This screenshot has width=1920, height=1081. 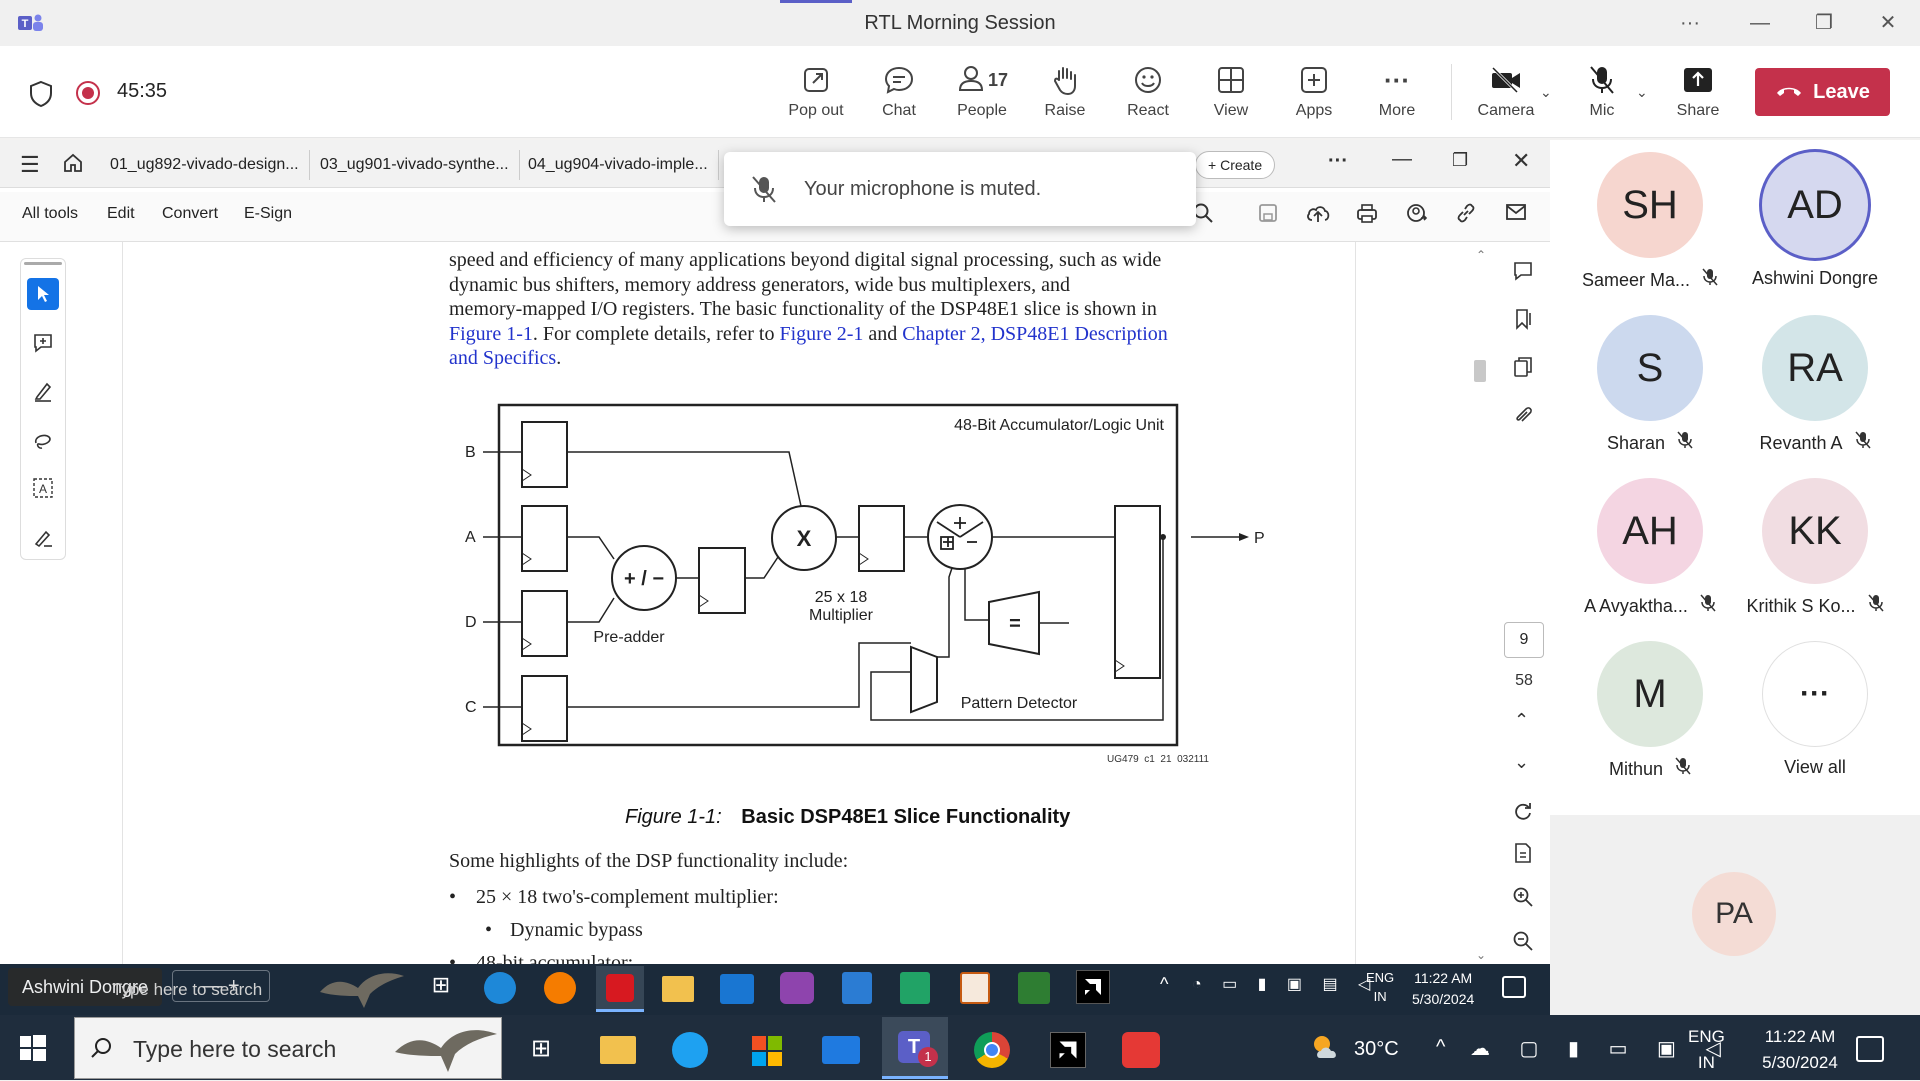 I want to click on zoom-out-icon, so click(x=1524, y=942).